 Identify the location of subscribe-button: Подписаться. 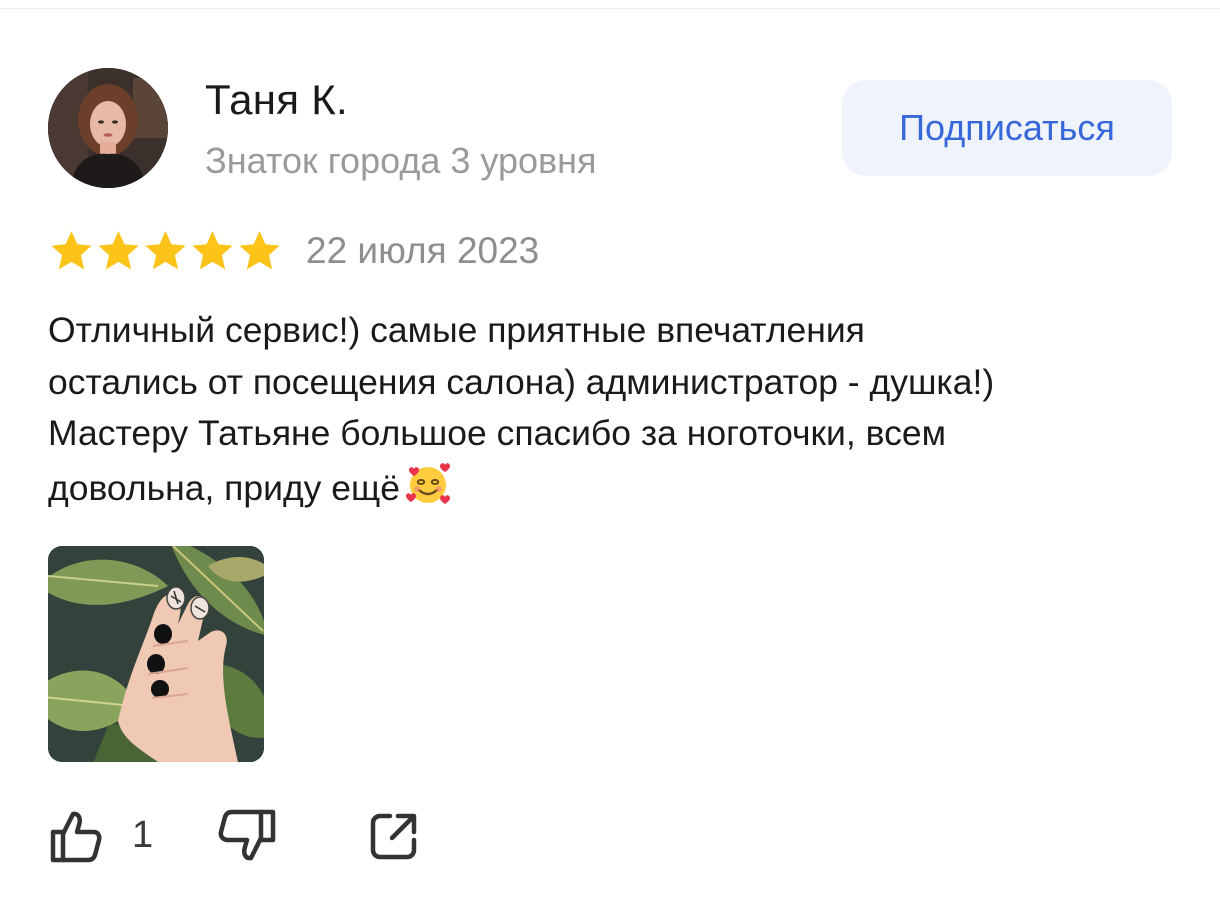
(1007, 128).